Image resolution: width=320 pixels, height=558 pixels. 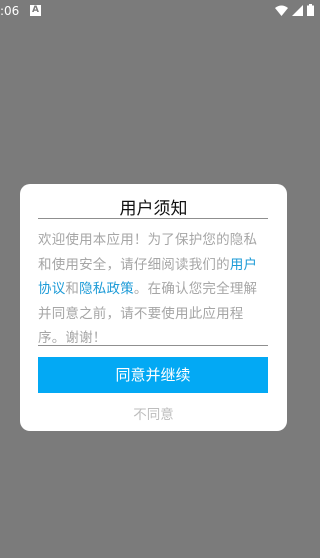 I want to click on body-text-part-1: 欢迎使用本应用！为了保护您的隐私和使用安全，请仔细阅读我们的, so click(x=148, y=252).